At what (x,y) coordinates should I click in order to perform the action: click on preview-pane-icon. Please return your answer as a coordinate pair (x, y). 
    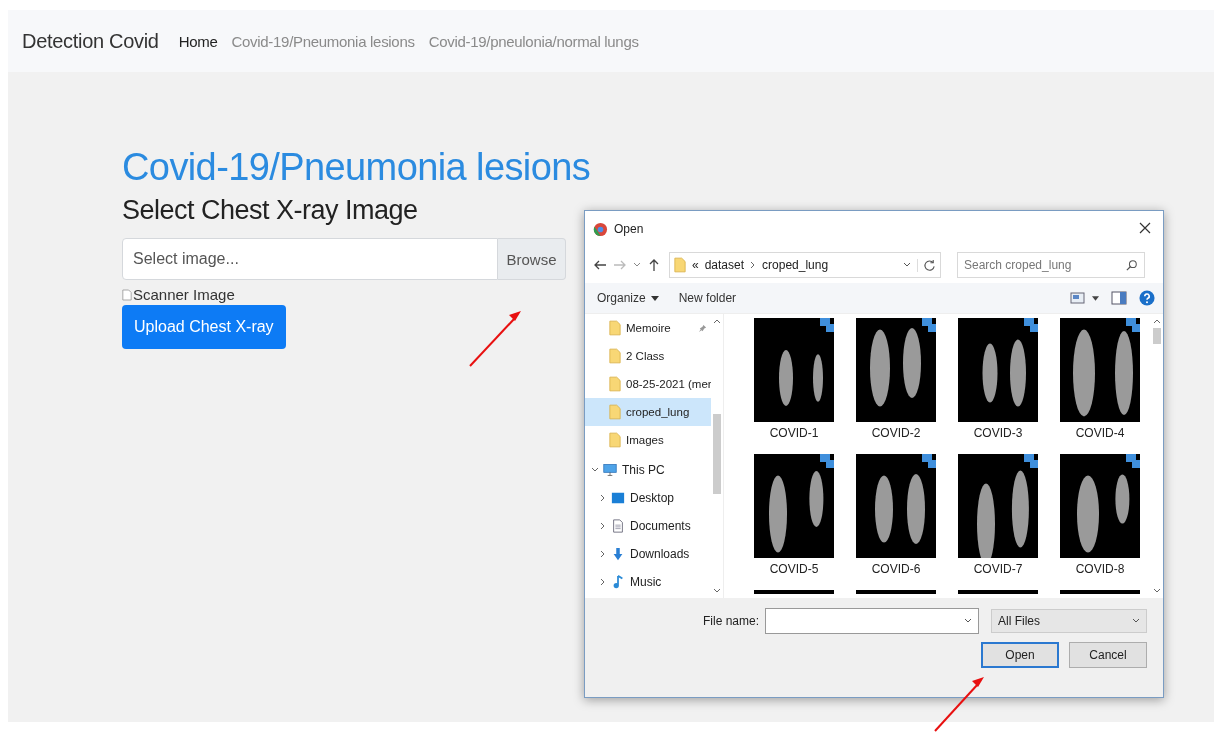
    Looking at the image, I should click on (1119, 298).